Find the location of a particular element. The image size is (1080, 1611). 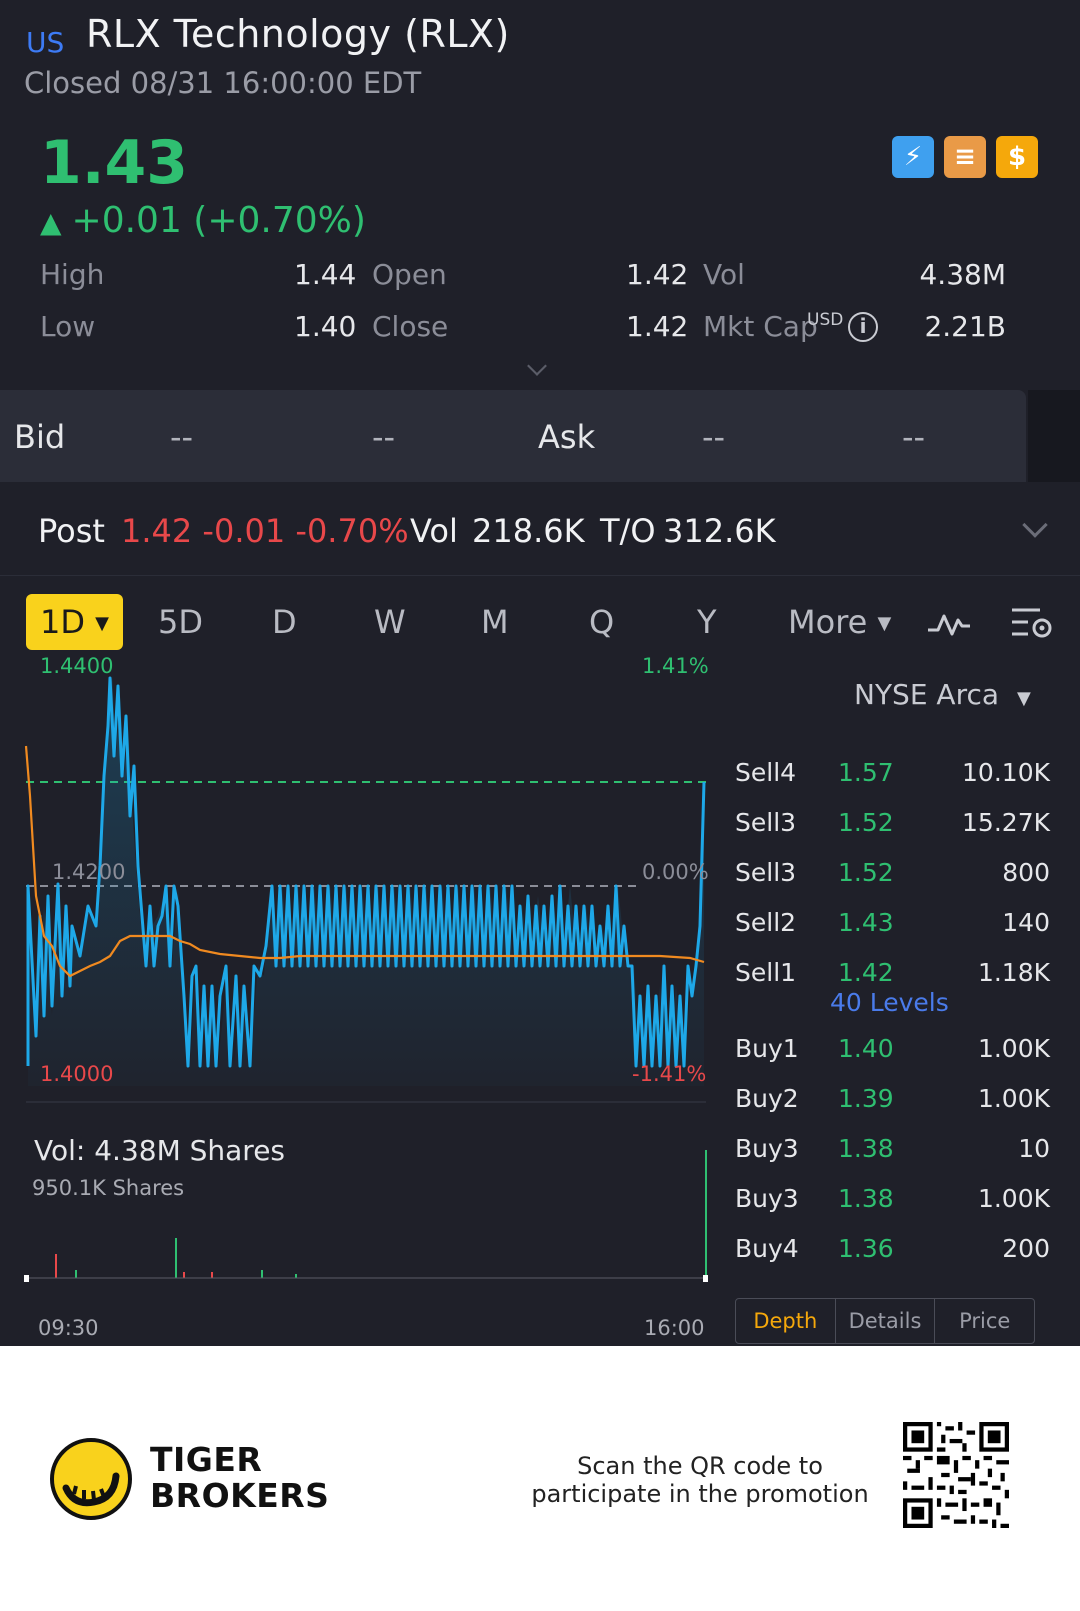

exchange-selector: NYSE Arca ▼ is located at coordinates (942, 694).